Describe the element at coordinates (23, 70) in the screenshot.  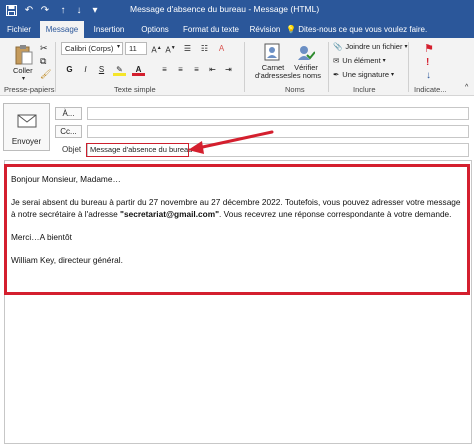
I see `paste-button: Coller` at that location.